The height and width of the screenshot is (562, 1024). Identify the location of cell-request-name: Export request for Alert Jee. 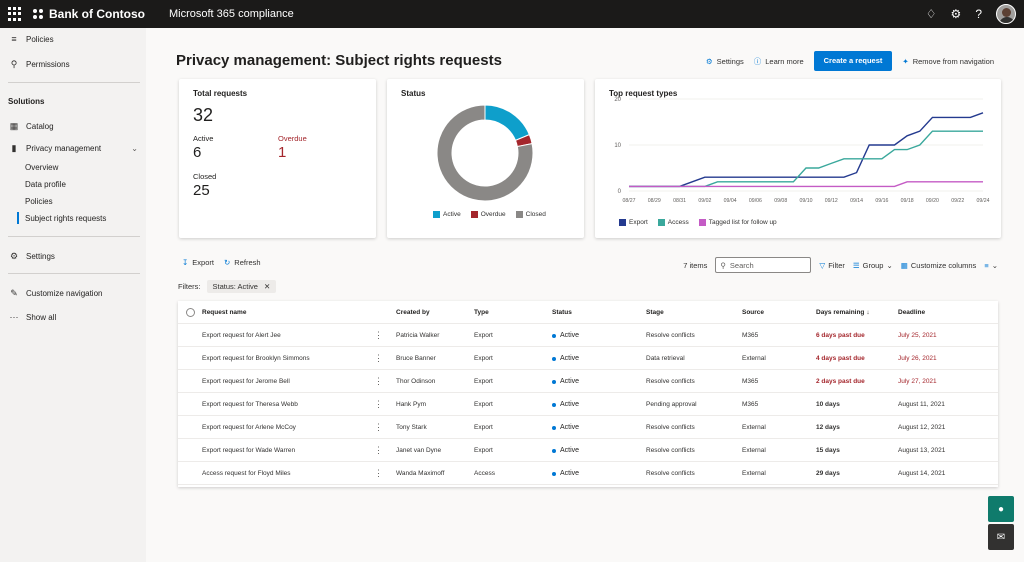
(241, 335).